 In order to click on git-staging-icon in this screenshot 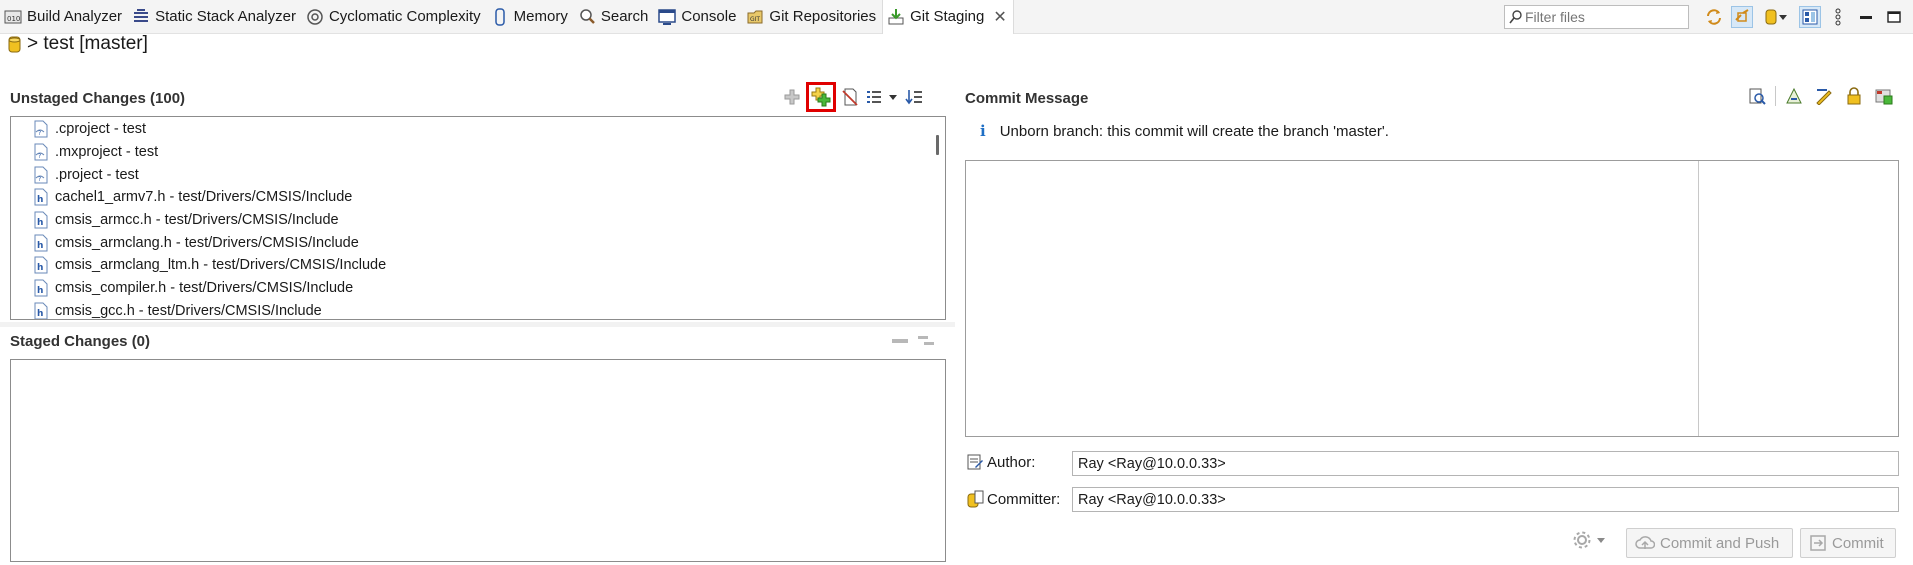, I will do `click(896, 16)`.